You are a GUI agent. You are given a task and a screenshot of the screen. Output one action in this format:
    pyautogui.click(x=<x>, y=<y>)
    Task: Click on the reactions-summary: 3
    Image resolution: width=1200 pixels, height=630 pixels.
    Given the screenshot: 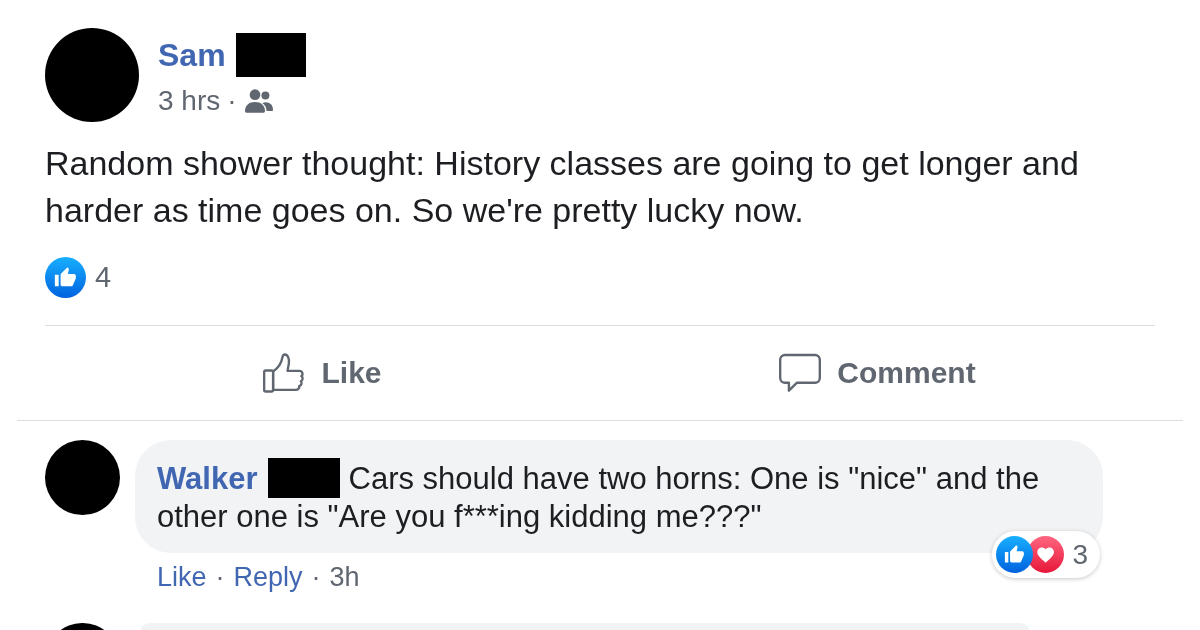 What is the action you would take?
    pyautogui.click(x=1046, y=554)
    